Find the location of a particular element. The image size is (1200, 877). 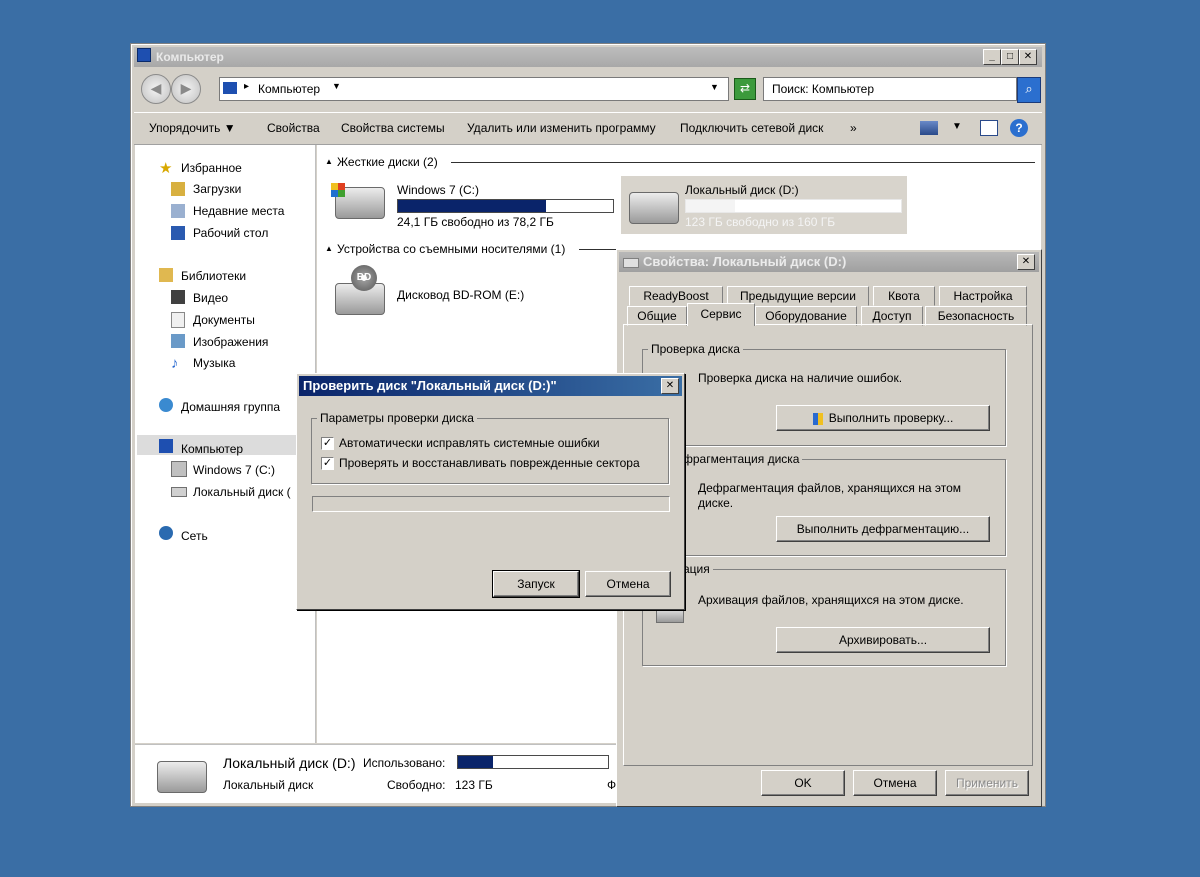

check-disk-titlebar: Проверить диск "Локальный диск (D:)" is located at coordinates (490, 386).